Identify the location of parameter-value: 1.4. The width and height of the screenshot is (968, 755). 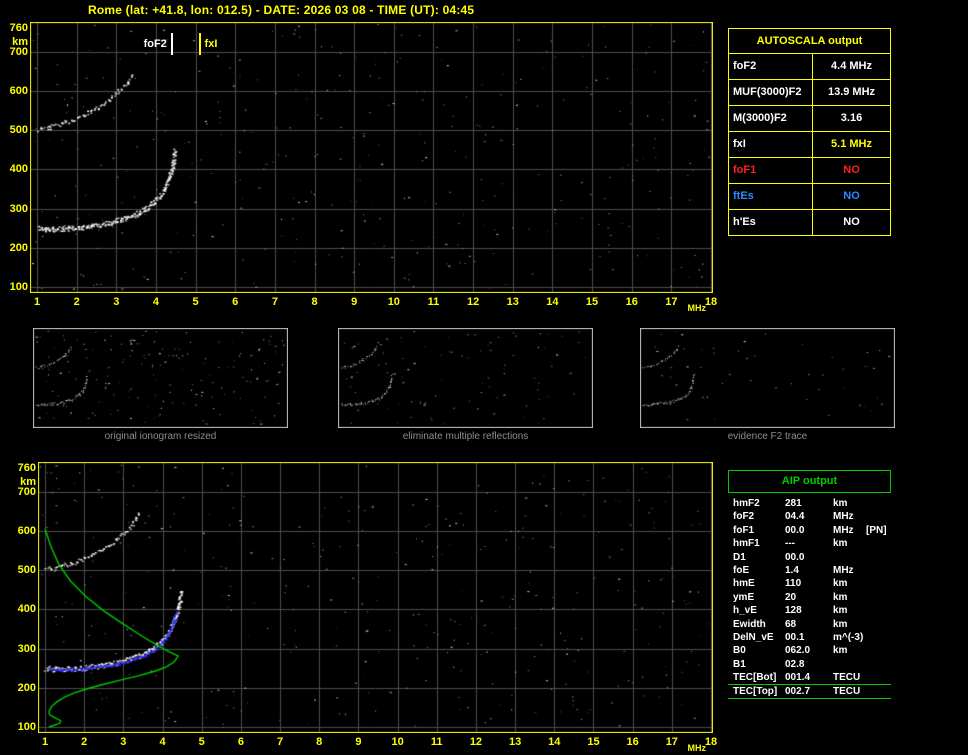
(792, 570).